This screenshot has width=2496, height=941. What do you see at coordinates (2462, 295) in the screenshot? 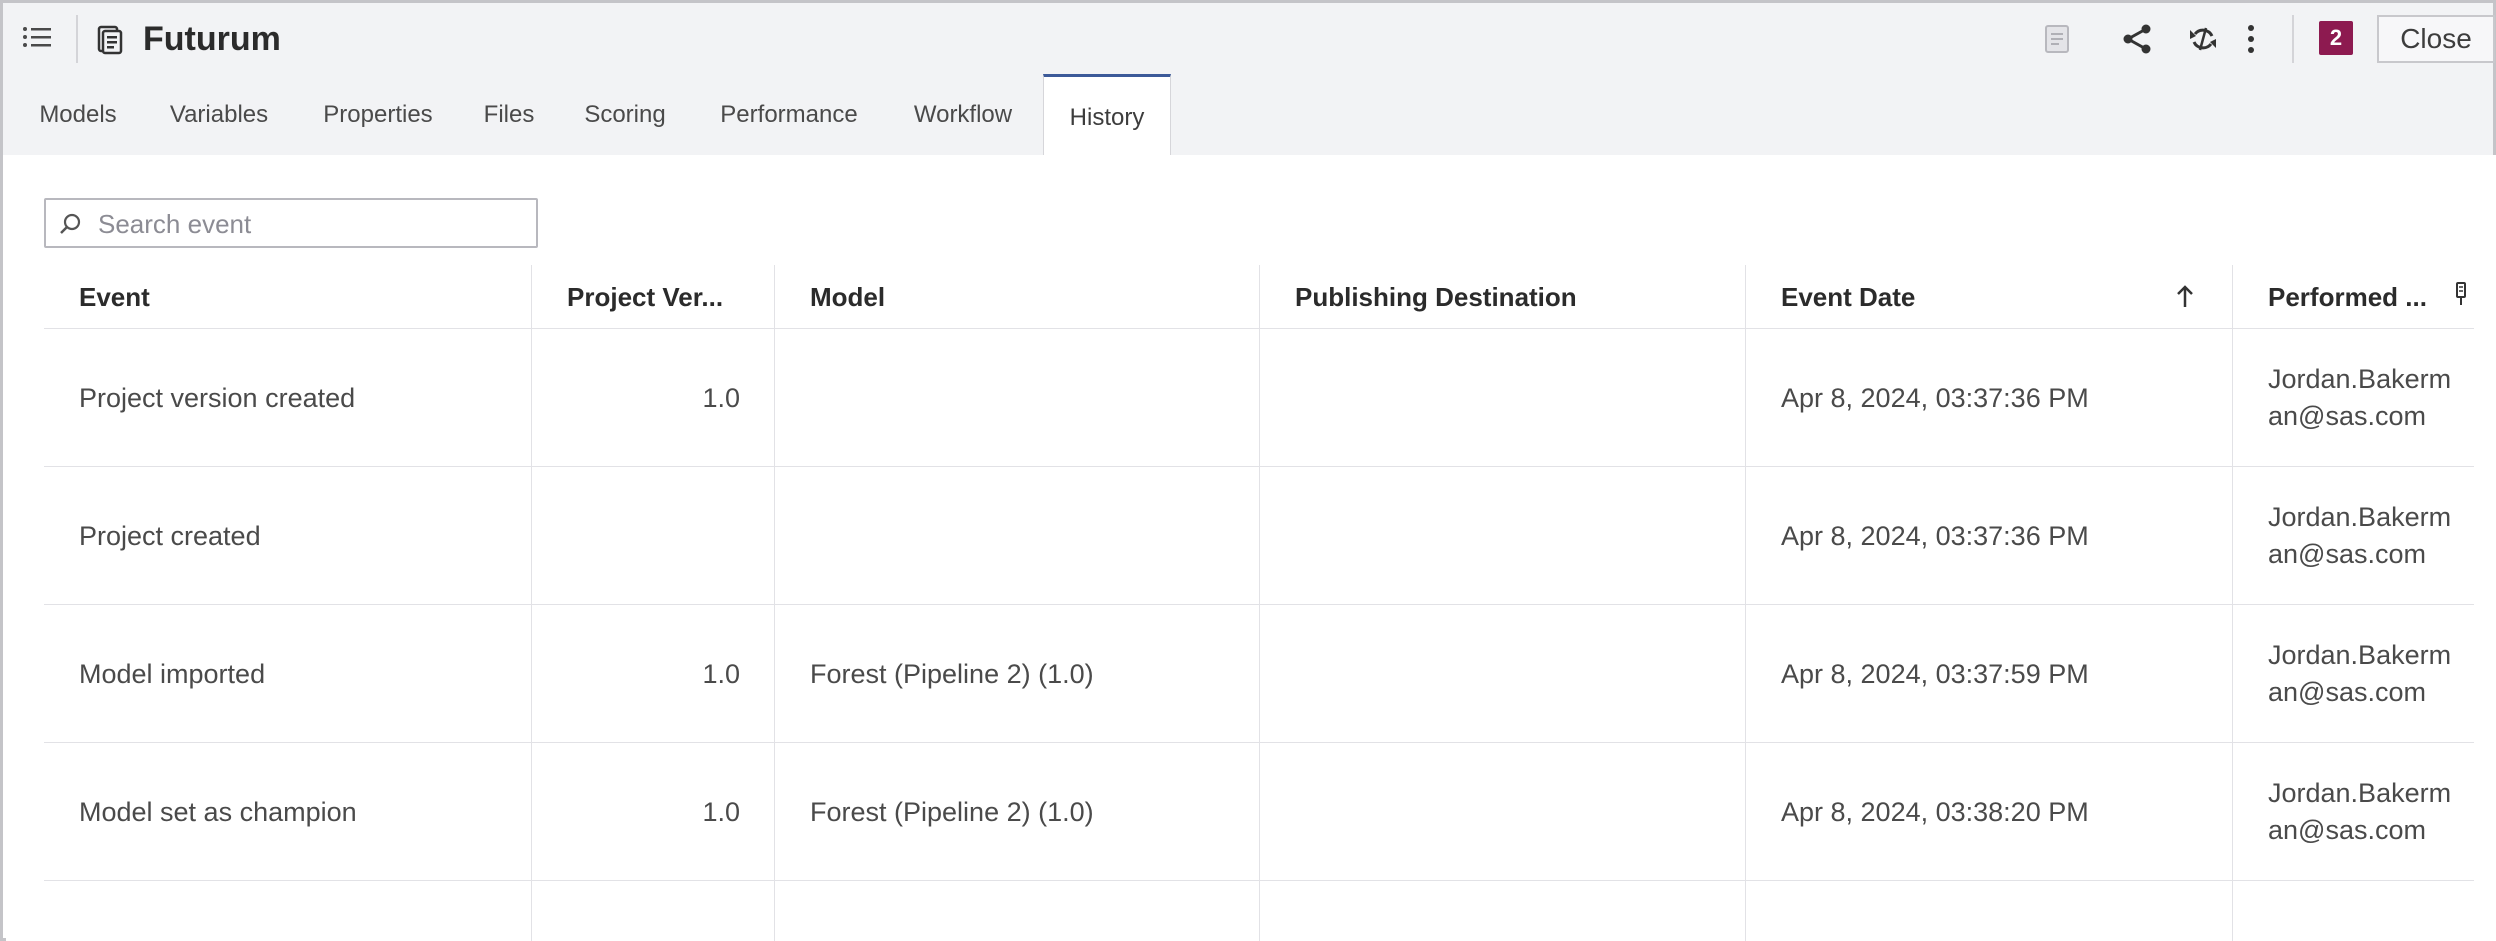
I see `column-options-icon` at bounding box center [2462, 295].